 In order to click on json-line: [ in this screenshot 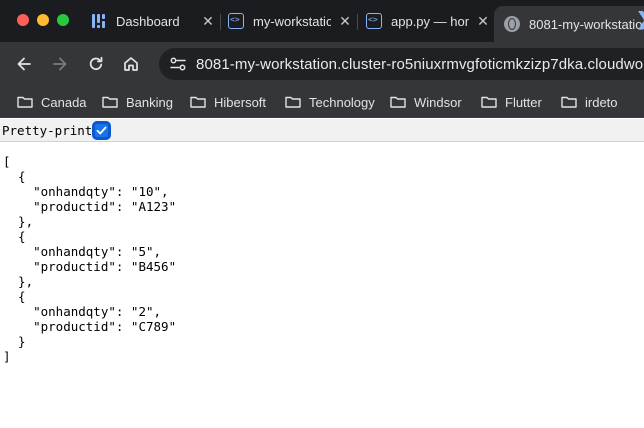, I will do `click(7, 161)`.